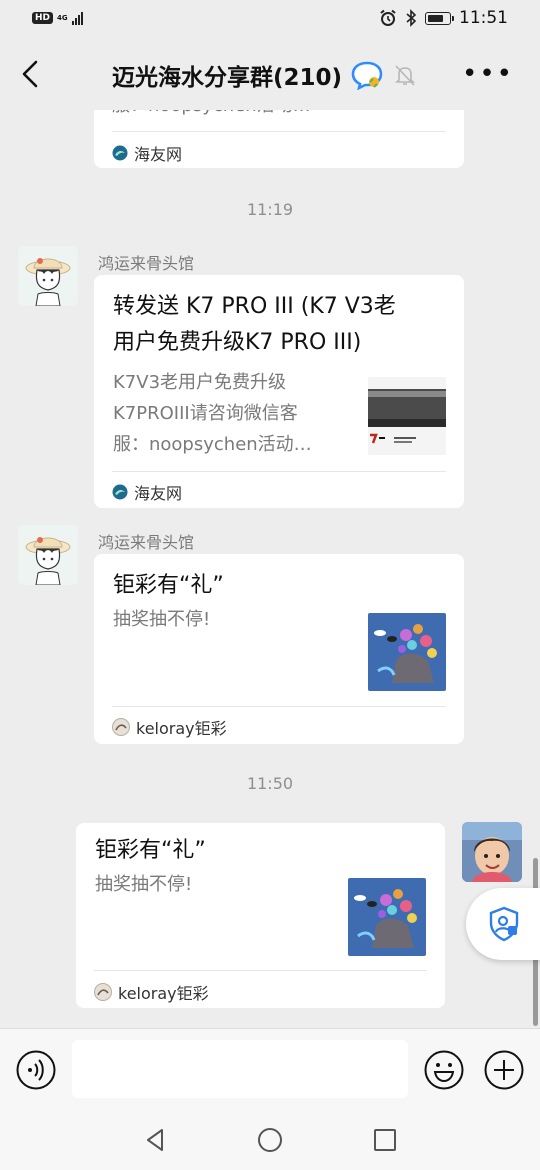 This screenshot has width=540, height=1170. Describe the element at coordinates (254, 306) in the screenshot. I see `card-title-line: 转发送 K7 PRO III (K7 V3老` at that location.